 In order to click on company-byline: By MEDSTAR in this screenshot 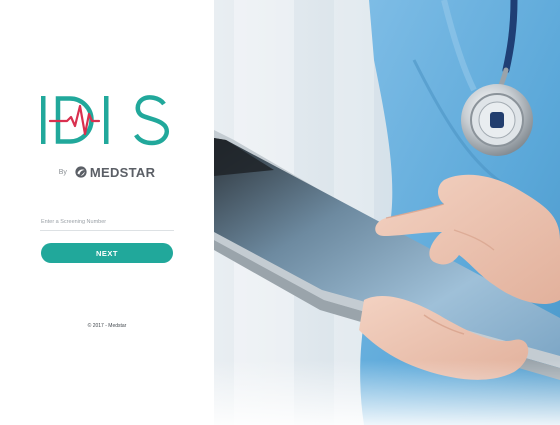, I will do `click(107, 172)`.